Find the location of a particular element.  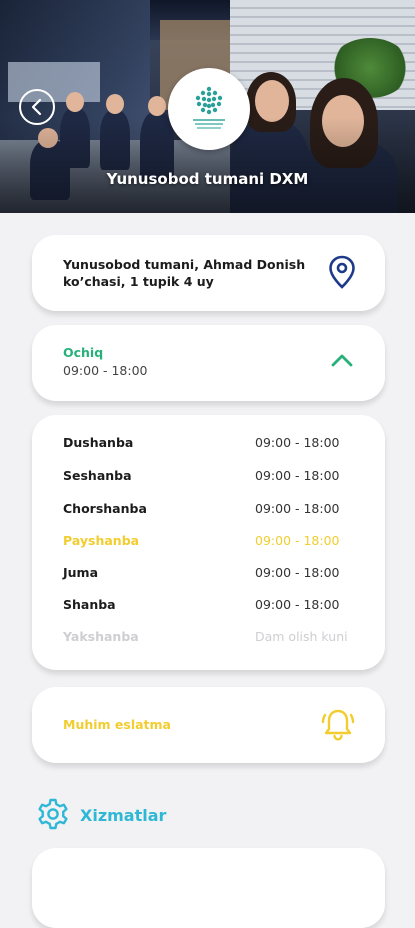

status-label: Ochiq is located at coordinates (83, 352).